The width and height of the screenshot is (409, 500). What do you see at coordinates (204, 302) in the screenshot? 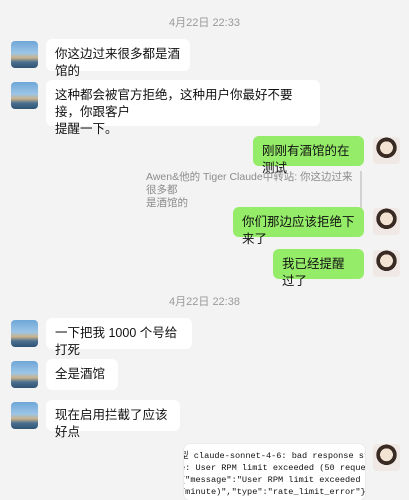
I see `timestamp: 4月22日 22:38` at bounding box center [204, 302].